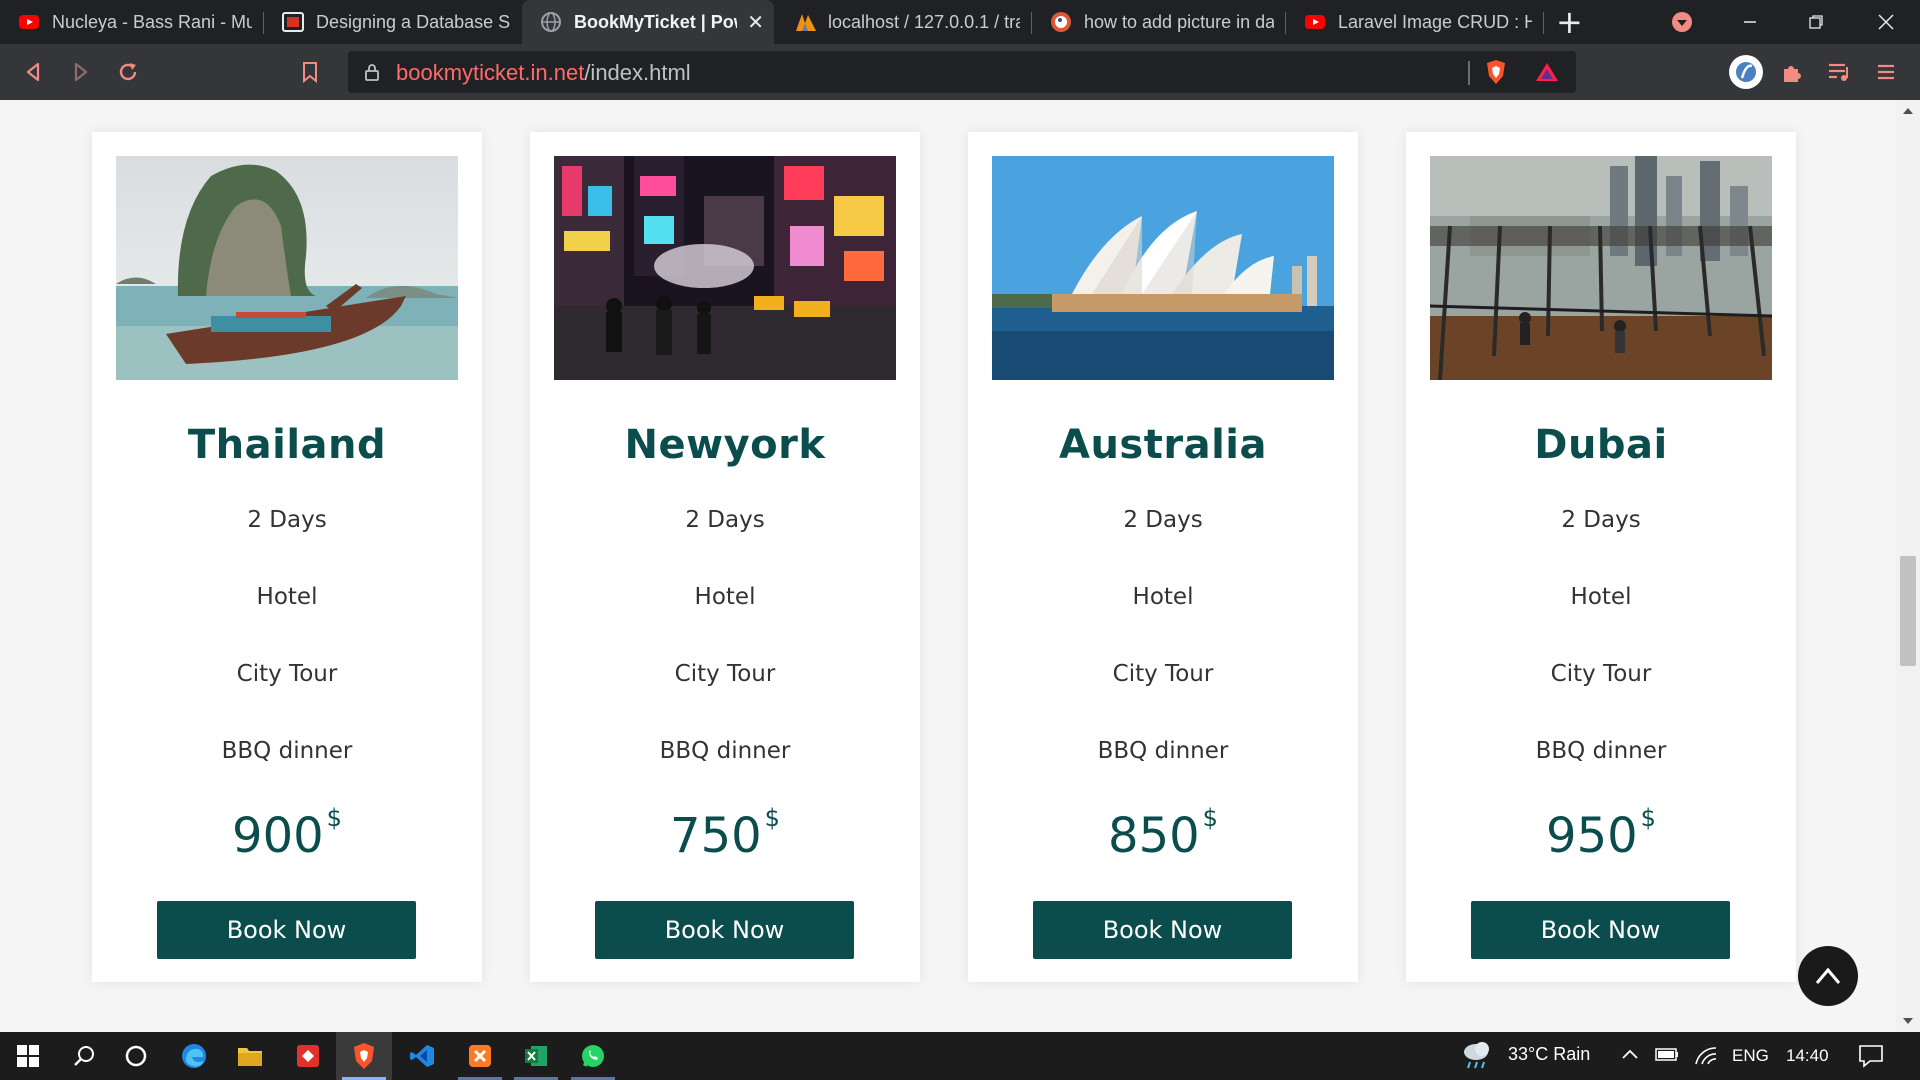  Describe the element at coordinates (310, 72) in the screenshot. I see `bookmark-icon` at that location.